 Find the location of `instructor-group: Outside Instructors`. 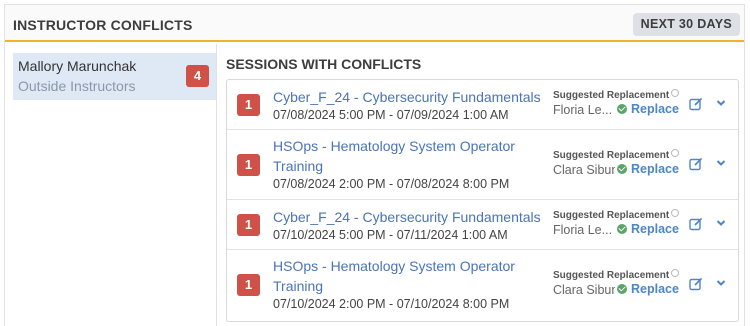

instructor-group: Outside Instructors is located at coordinates (77, 86).